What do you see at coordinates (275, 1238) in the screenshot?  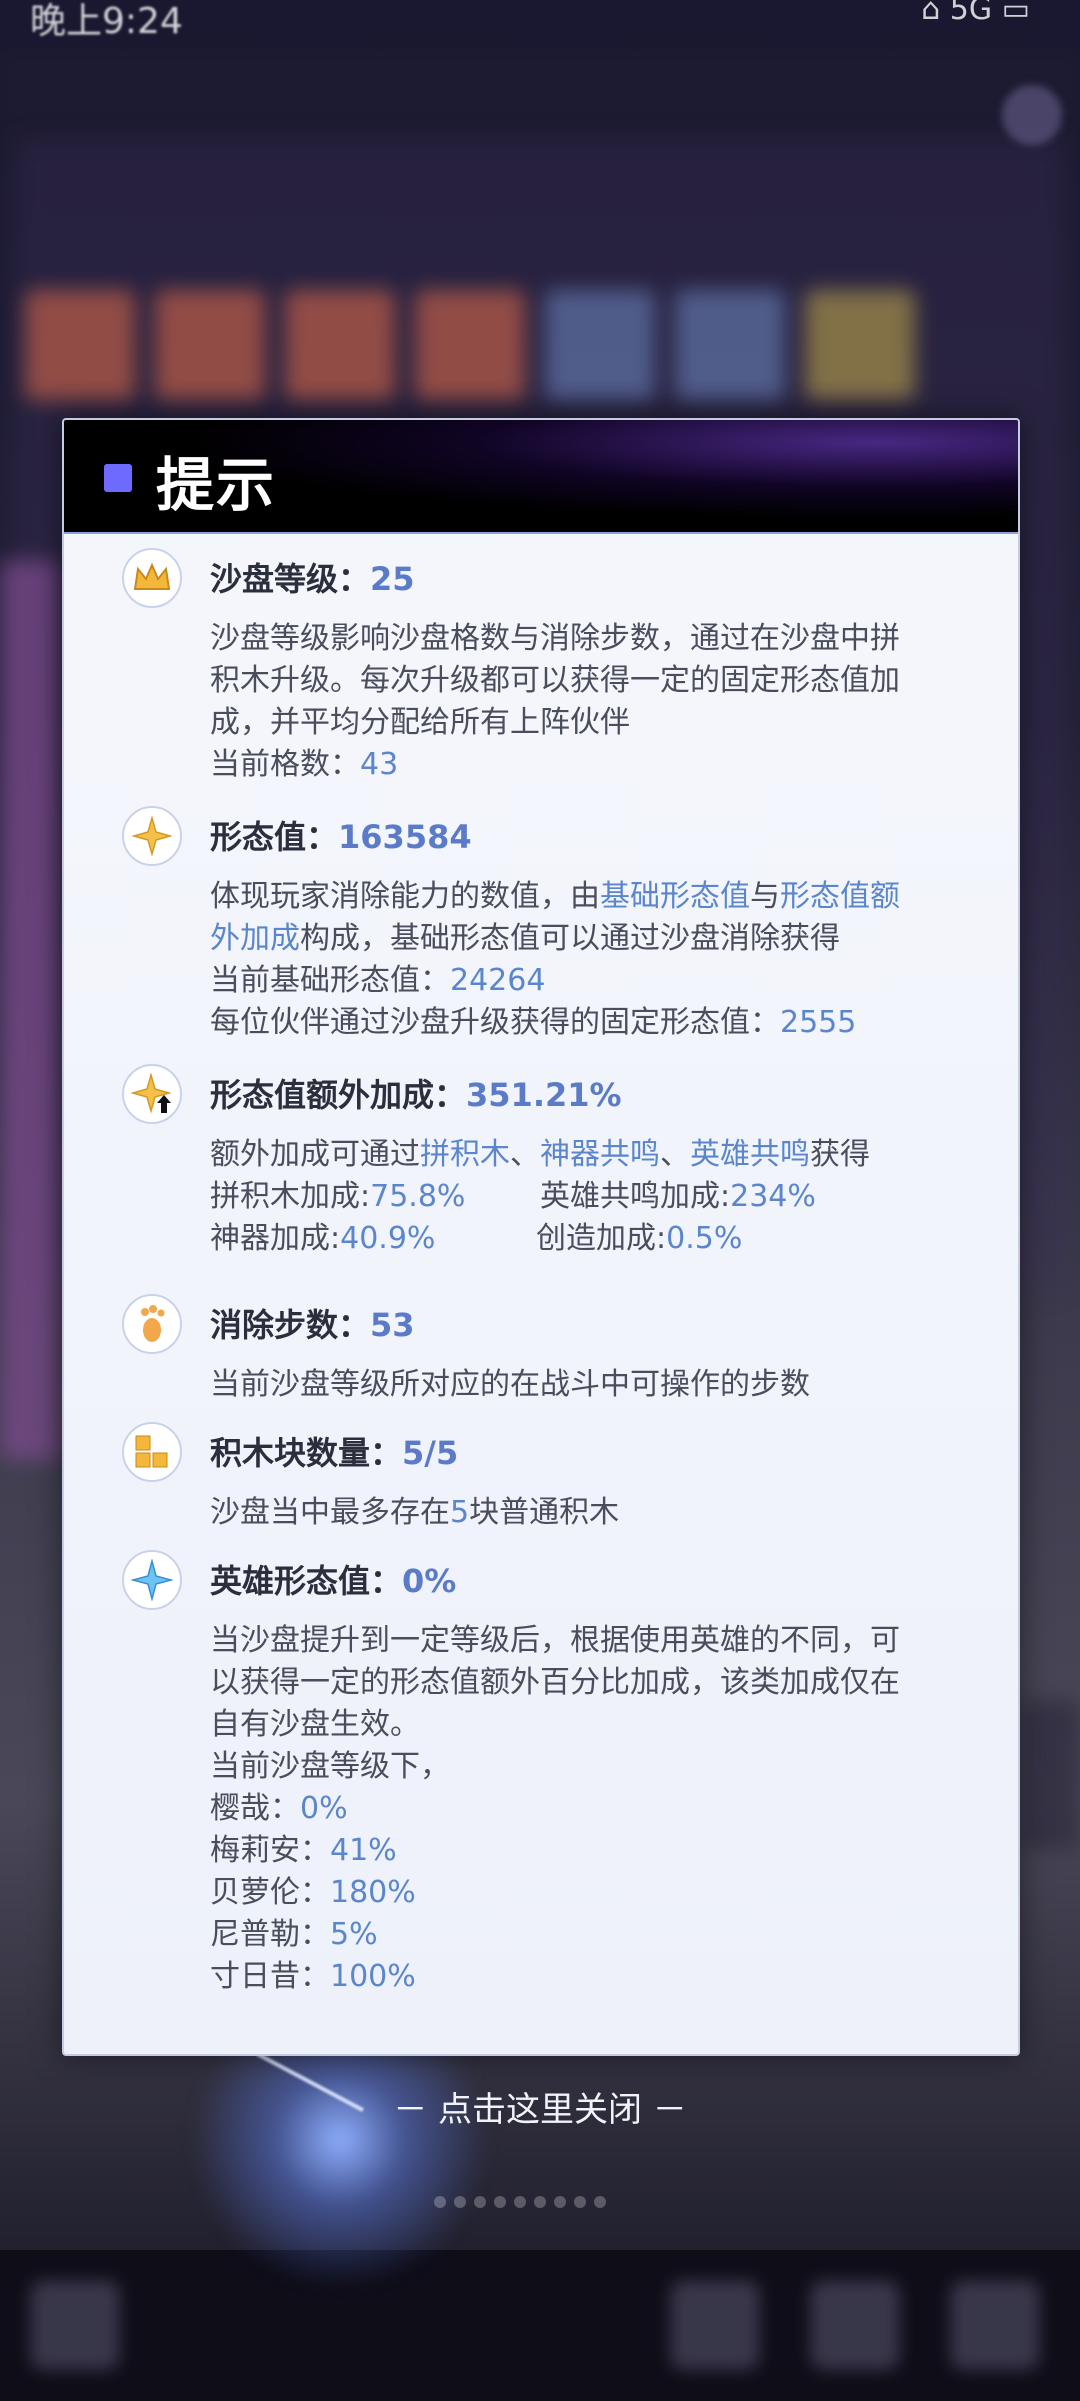 I see `artifact-bonus-label: 神器加成:` at bounding box center [275, 1238].